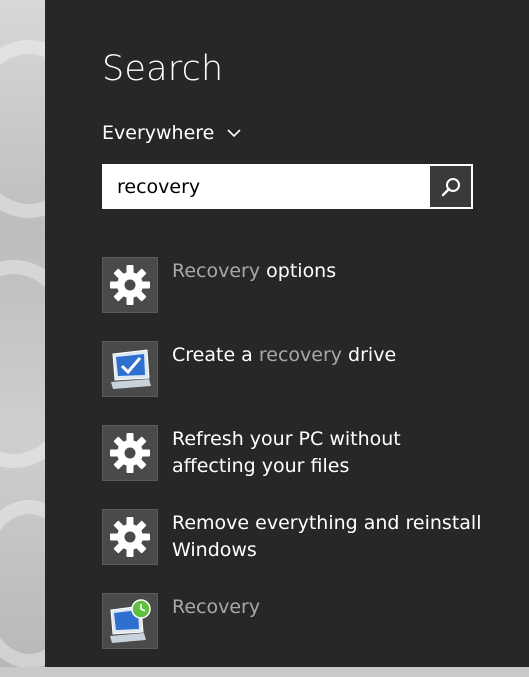  Describe the element at coordinates (22, 333) in the screenshot. I see `desktop-background` at that location.